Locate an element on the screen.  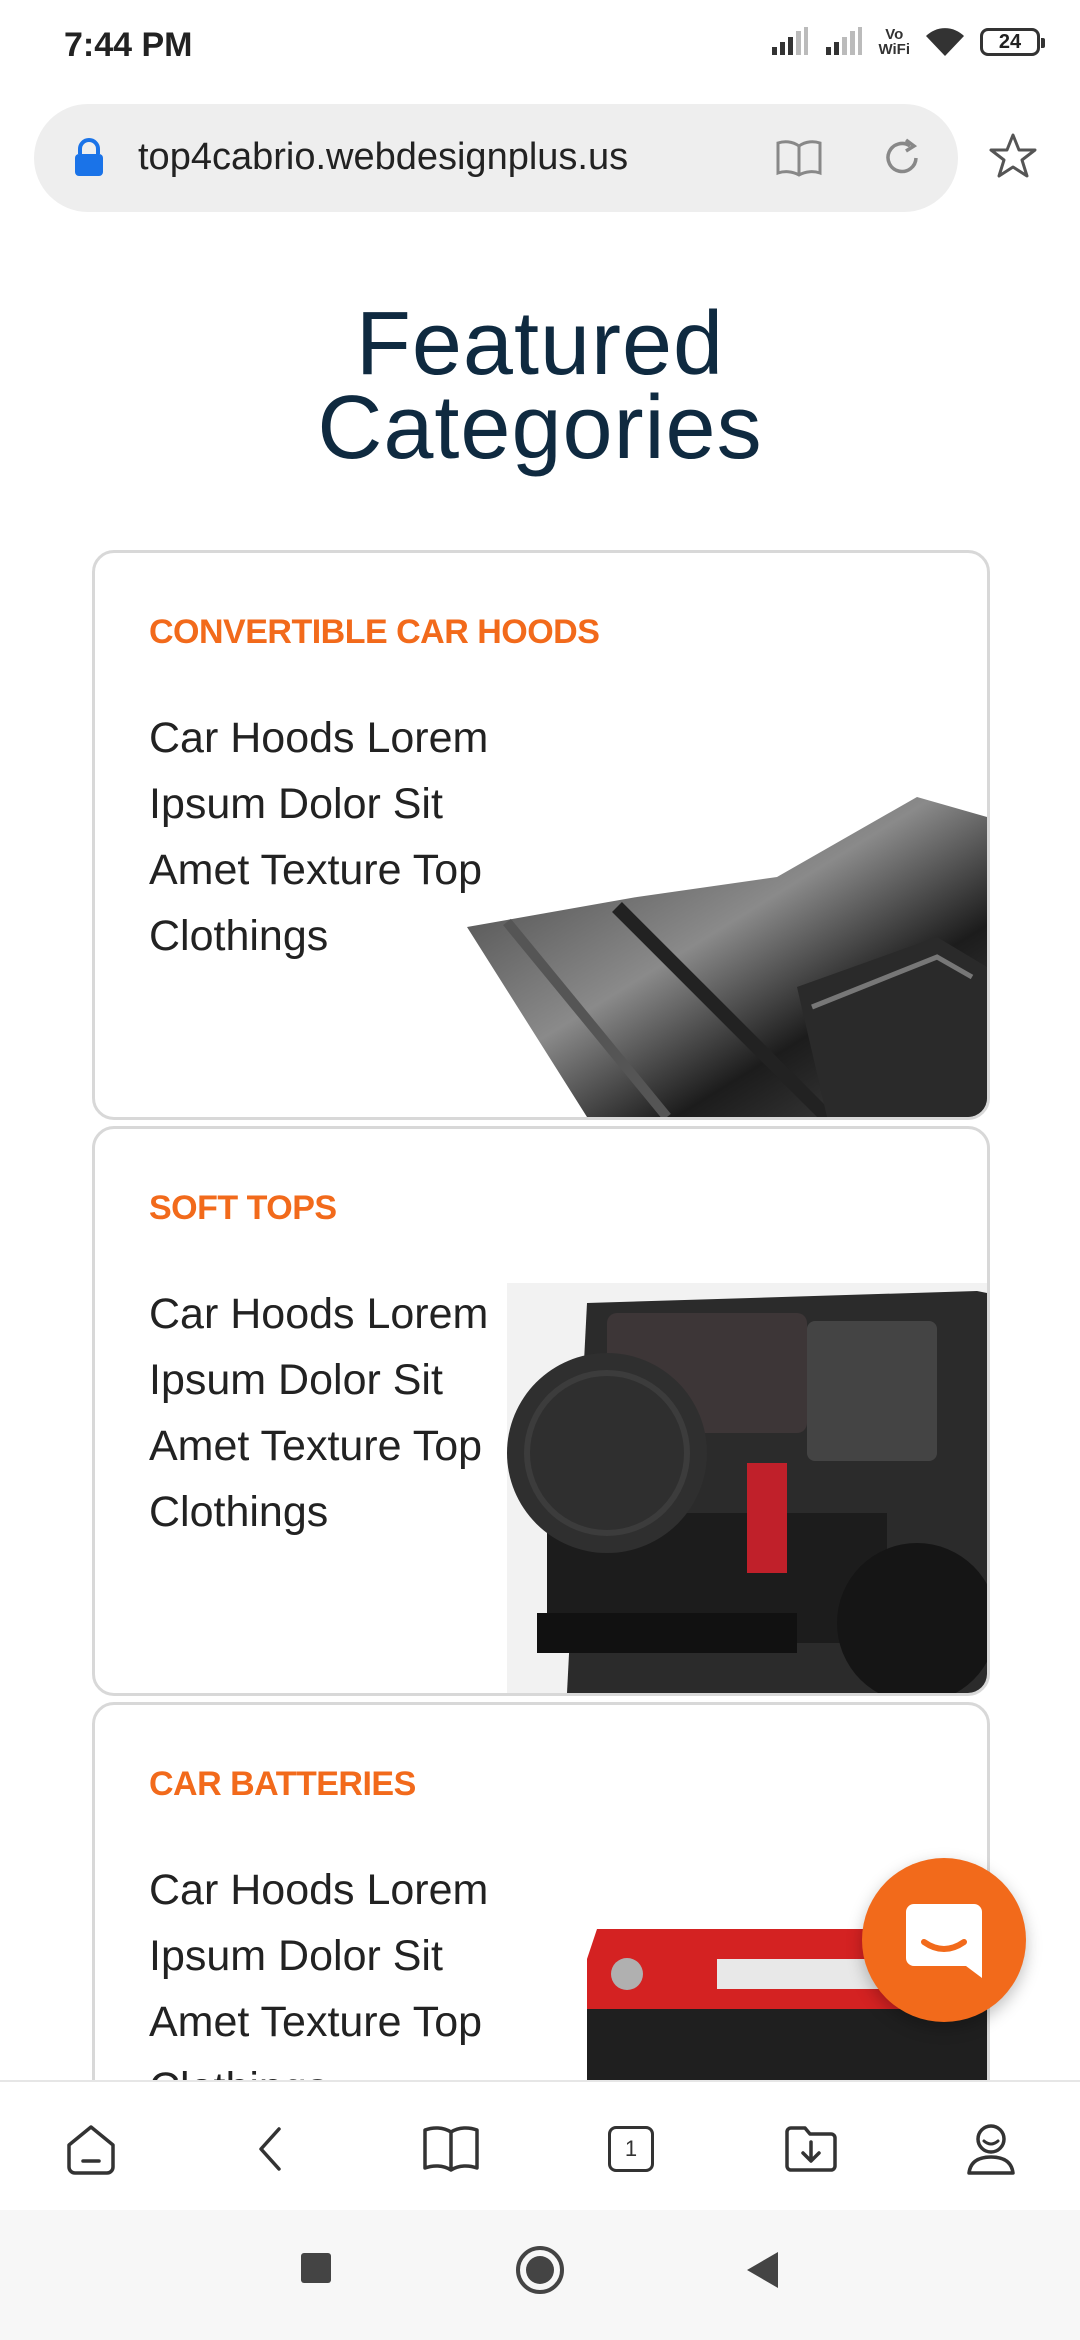
downloads-folder-icon is located at coordinates (811, 2149).